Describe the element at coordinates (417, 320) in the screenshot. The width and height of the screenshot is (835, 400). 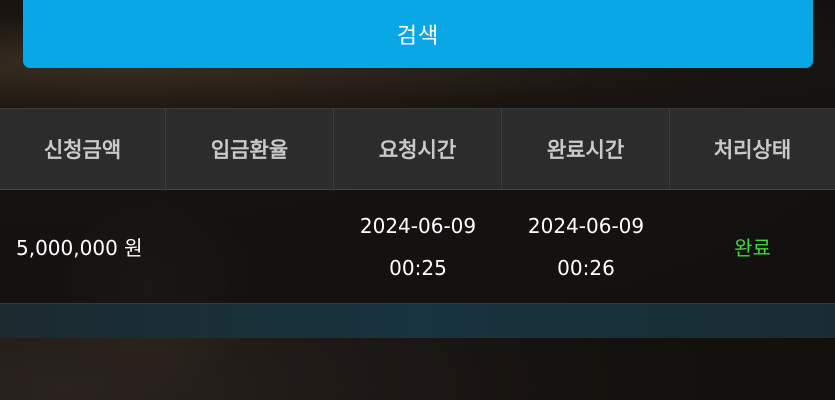
I see `bottom-background-strip` at that location.